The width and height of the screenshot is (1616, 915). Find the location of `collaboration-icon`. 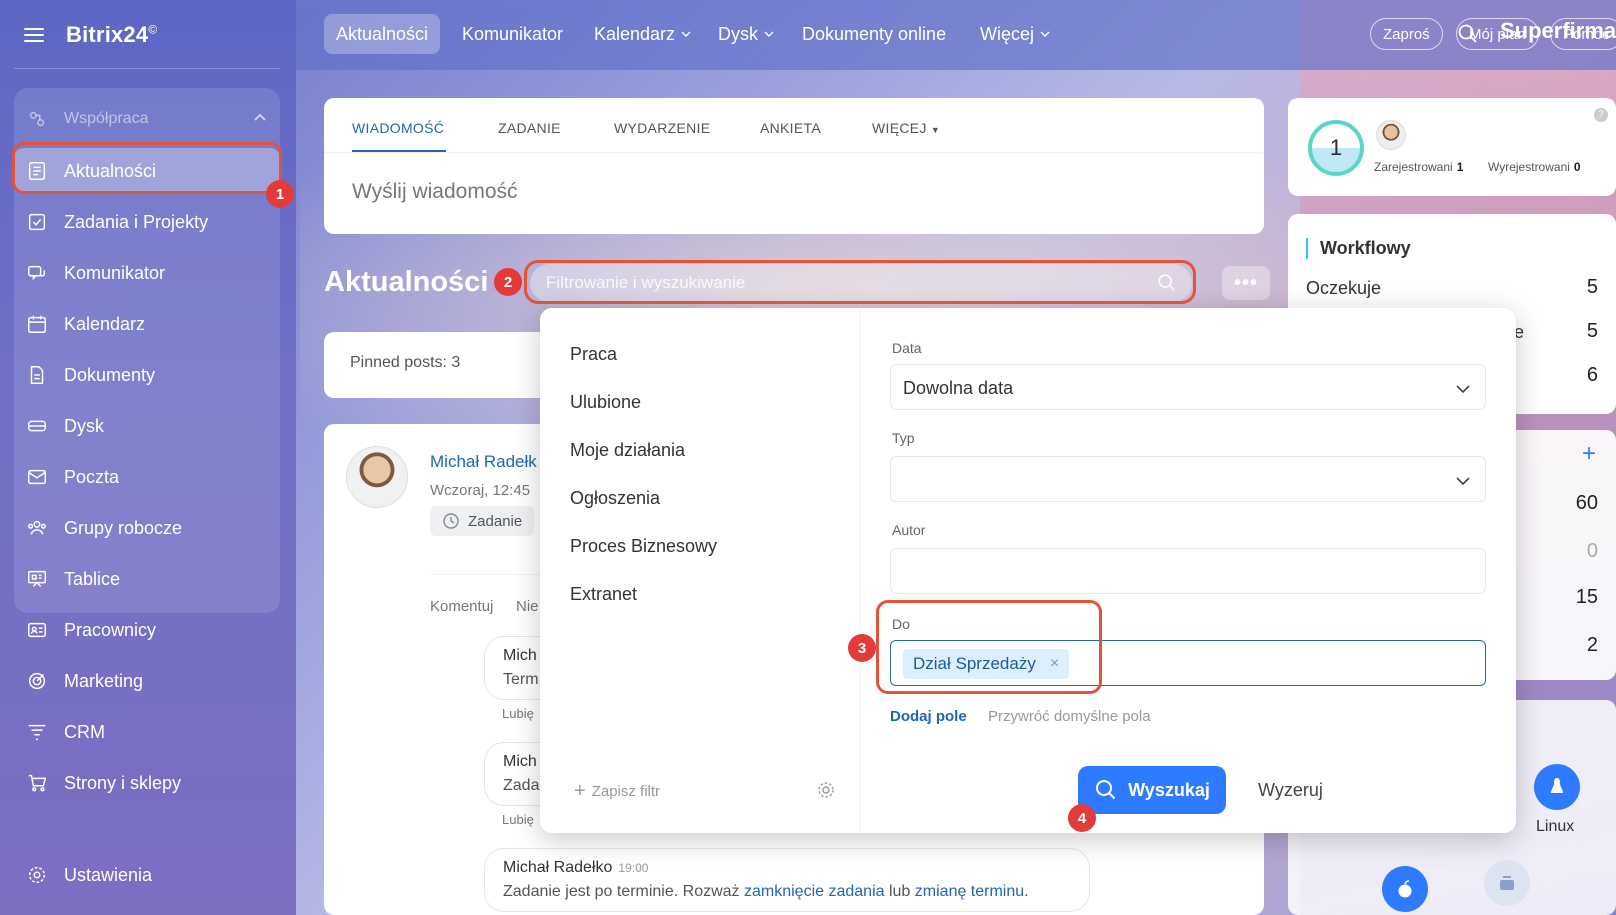

collaboration-icon is located at coordinates (37, 119).